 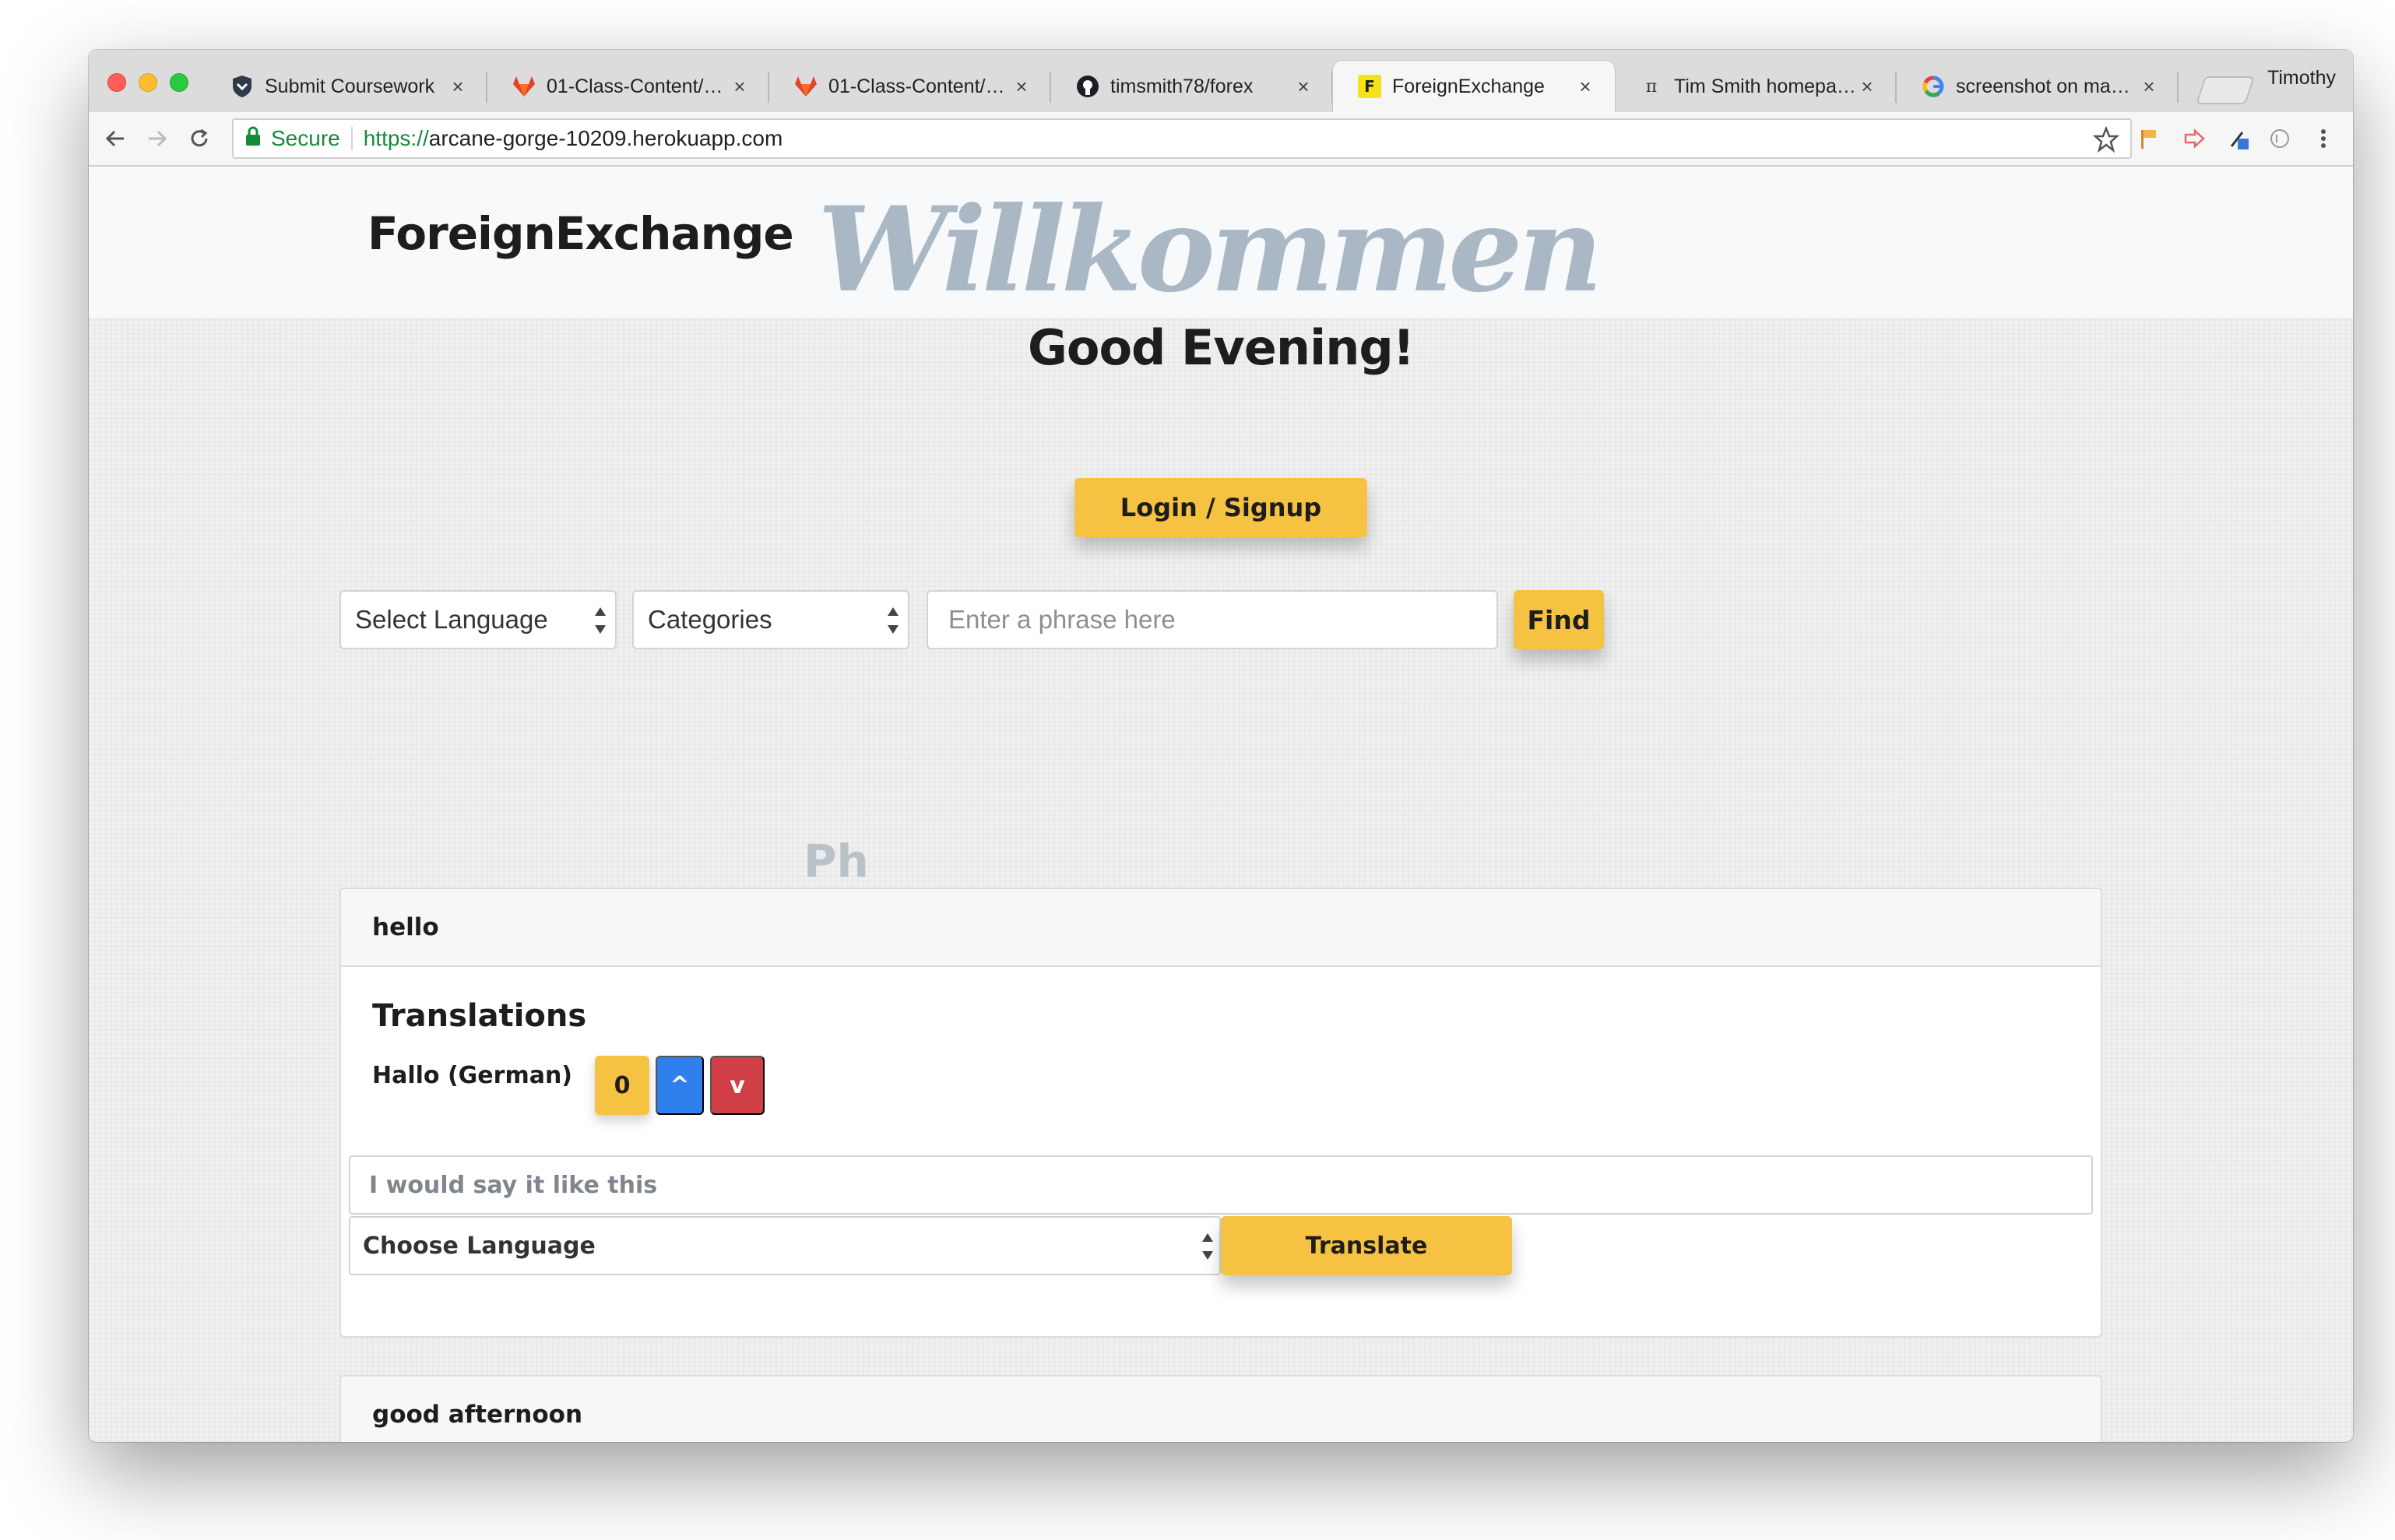 I want to click on welcome-script: Willkommen, so click(x=1210, y=249).